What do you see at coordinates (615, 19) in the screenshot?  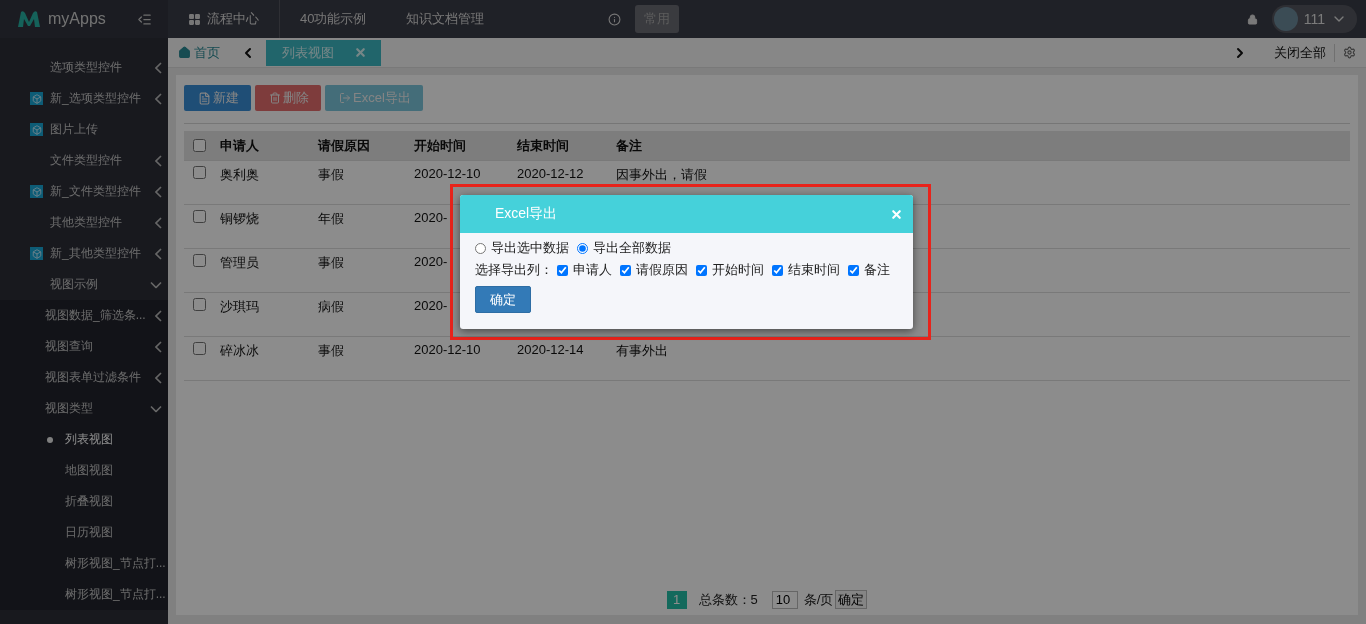 I see `info-icon` at bounding box center [615, 19].